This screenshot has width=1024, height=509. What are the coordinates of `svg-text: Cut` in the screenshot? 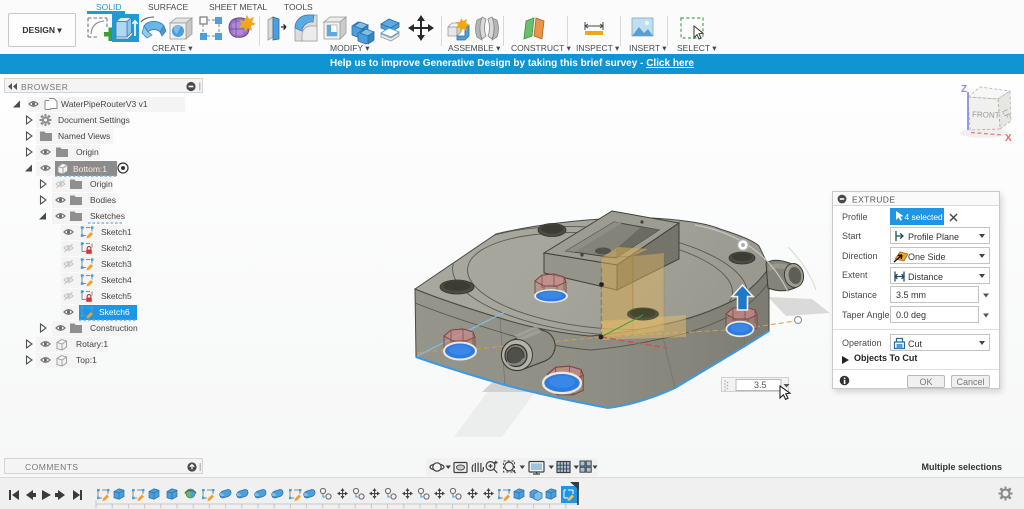 It's located at (915, 344).